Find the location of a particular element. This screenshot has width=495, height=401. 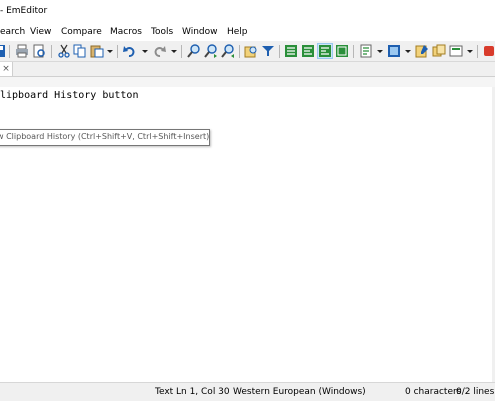

print-preview-icon is located at coordinates (39, 51).